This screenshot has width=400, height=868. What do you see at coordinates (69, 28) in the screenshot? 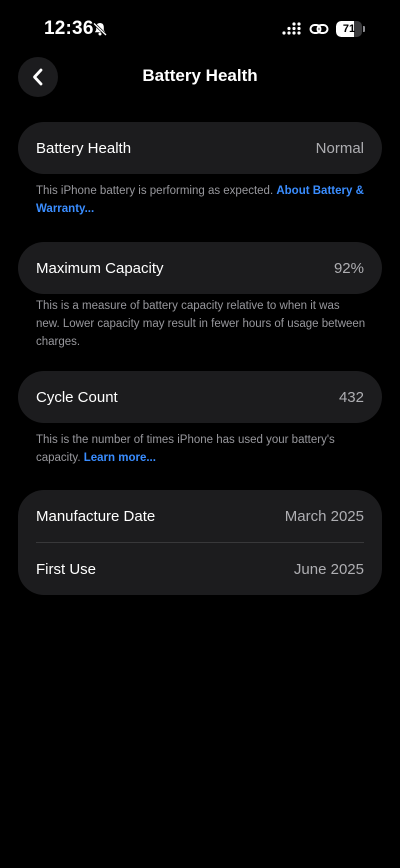
I see `status-time: 12:36` at bounding box center [69, 28].